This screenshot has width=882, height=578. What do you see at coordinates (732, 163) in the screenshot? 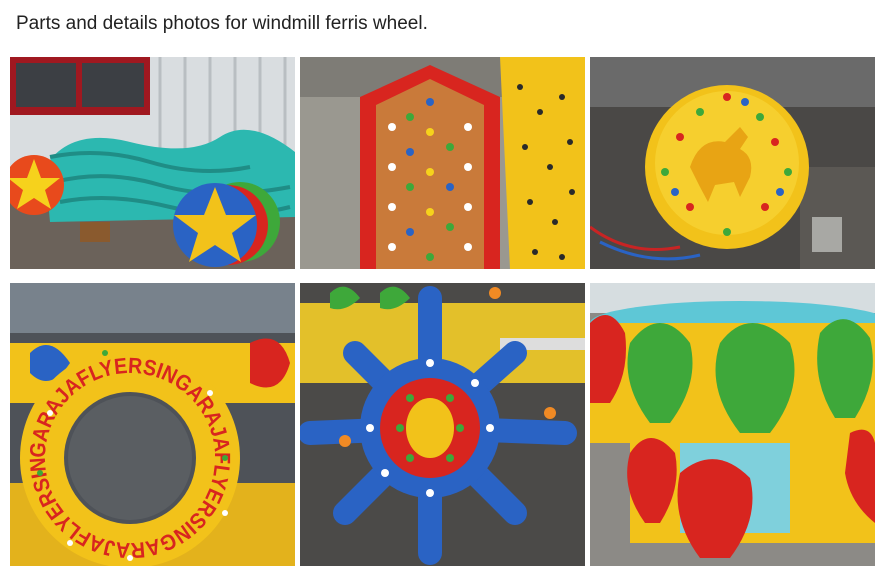
I see `photo-yellow-disc-horse` at bounding box center [732, 163].